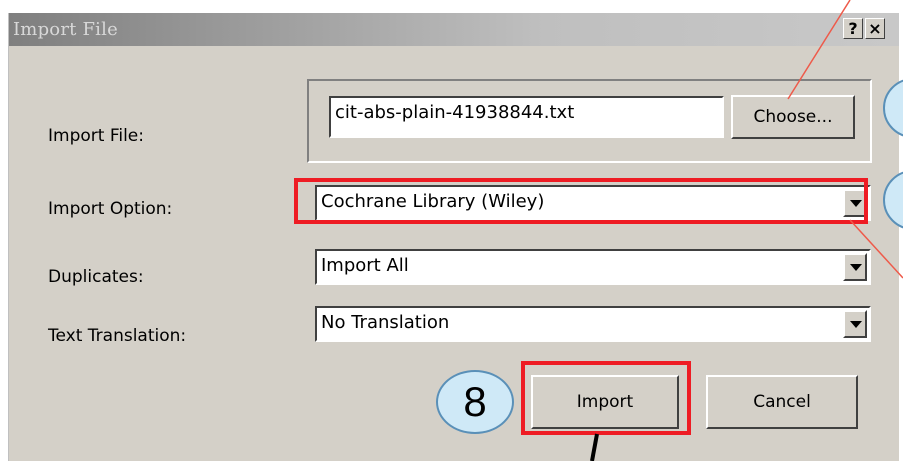 The image size is (903, 461). Describe the element at coordinates (819, 50) in the screenshot. I see `choose-callout-line` at that location.